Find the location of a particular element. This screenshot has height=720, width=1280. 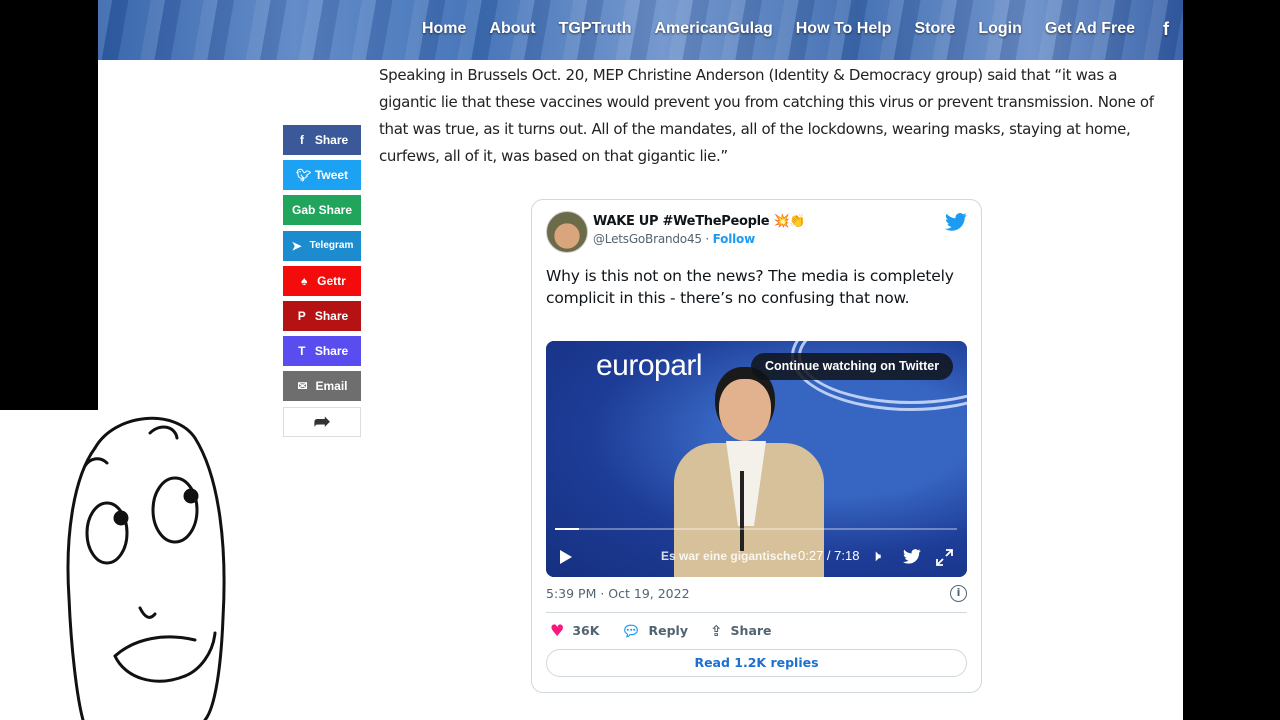

heart-icon: ♥ is located at coordinates (557, 630).